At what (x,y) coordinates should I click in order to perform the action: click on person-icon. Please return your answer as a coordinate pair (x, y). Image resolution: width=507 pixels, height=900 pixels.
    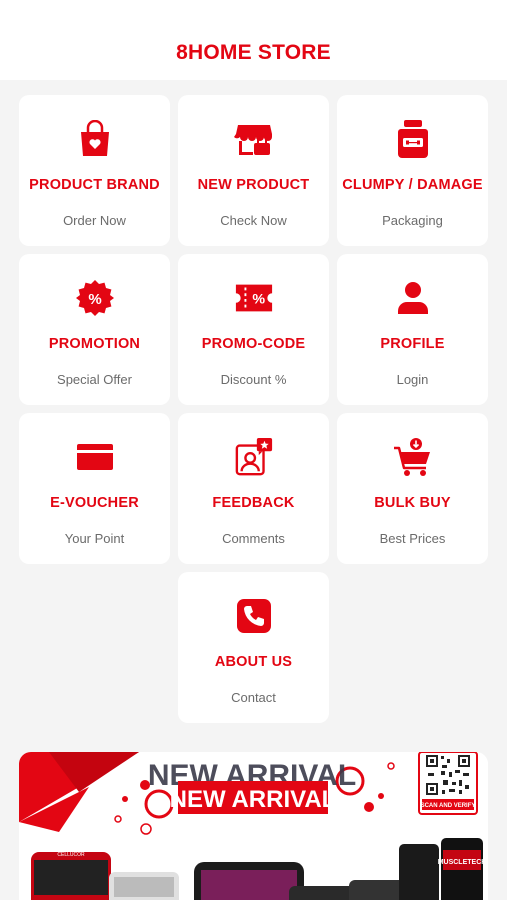
    Looking at the image, I should click on (413, 298).